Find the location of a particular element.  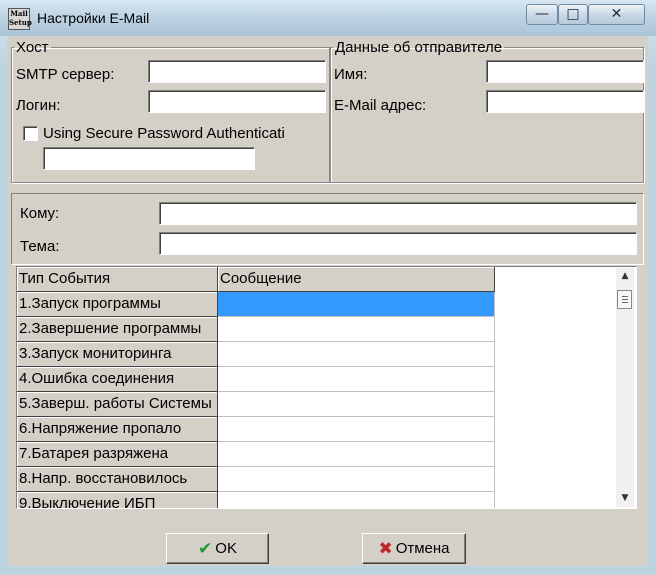

cancel-button-label: Отмена is located at coordinates (422, 548).